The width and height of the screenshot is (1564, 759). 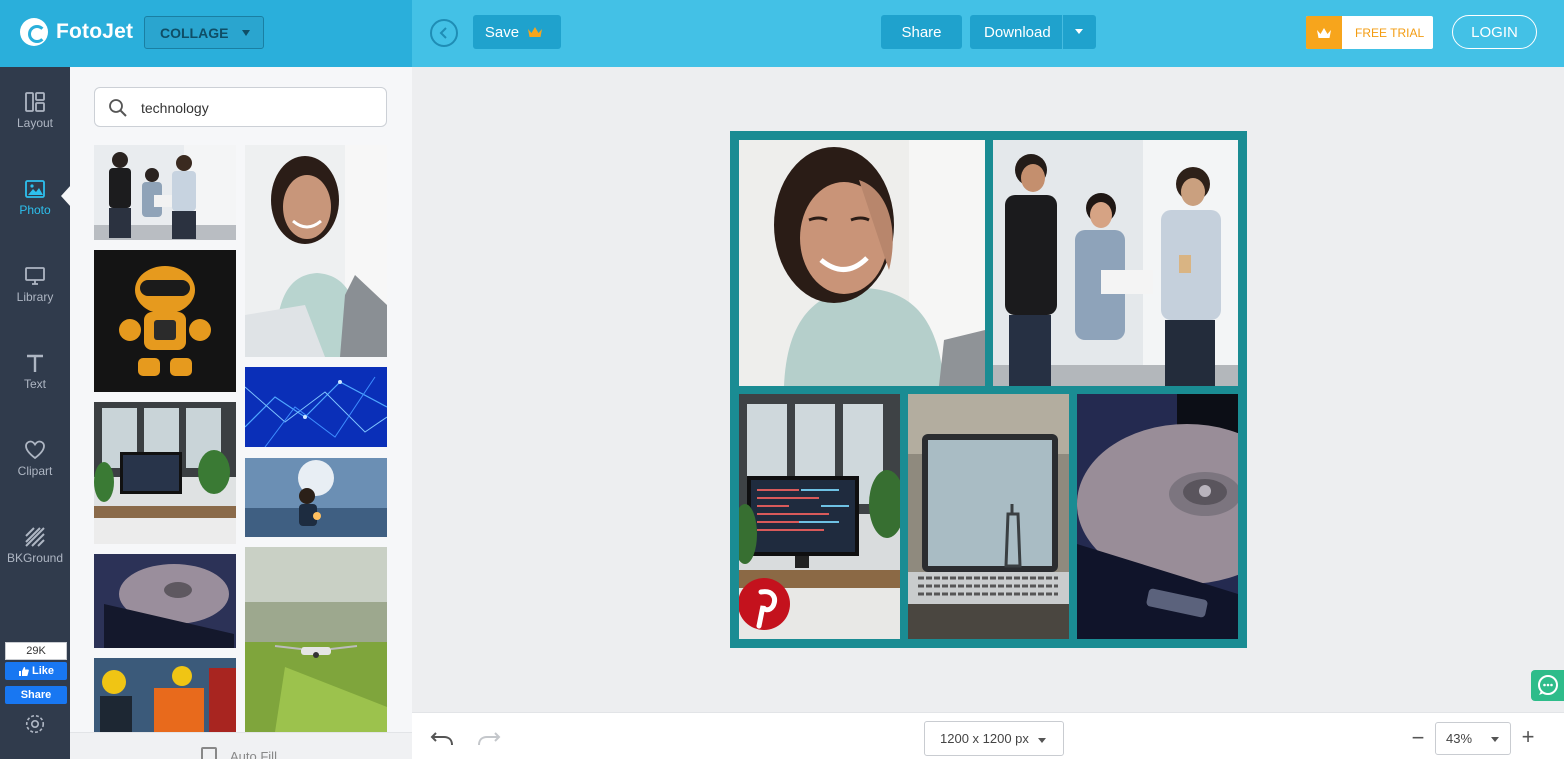 What do you see at coordinates (489, 738) in the screenshot?
I see `redo-icon` at bounding box center [489, 738].